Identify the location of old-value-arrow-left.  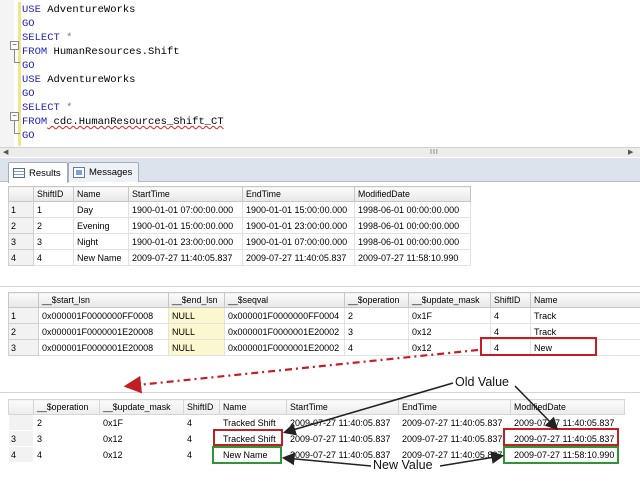
(368, 409).